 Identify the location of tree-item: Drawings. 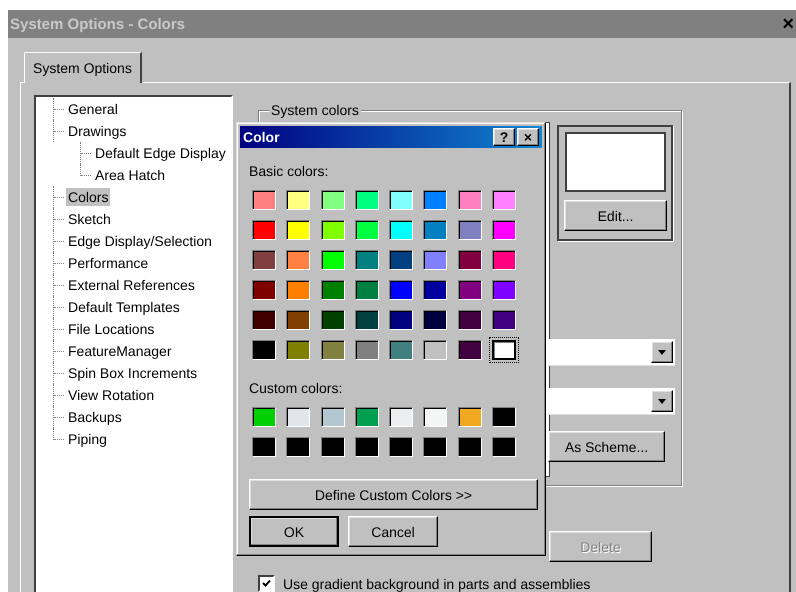
(97, 131).